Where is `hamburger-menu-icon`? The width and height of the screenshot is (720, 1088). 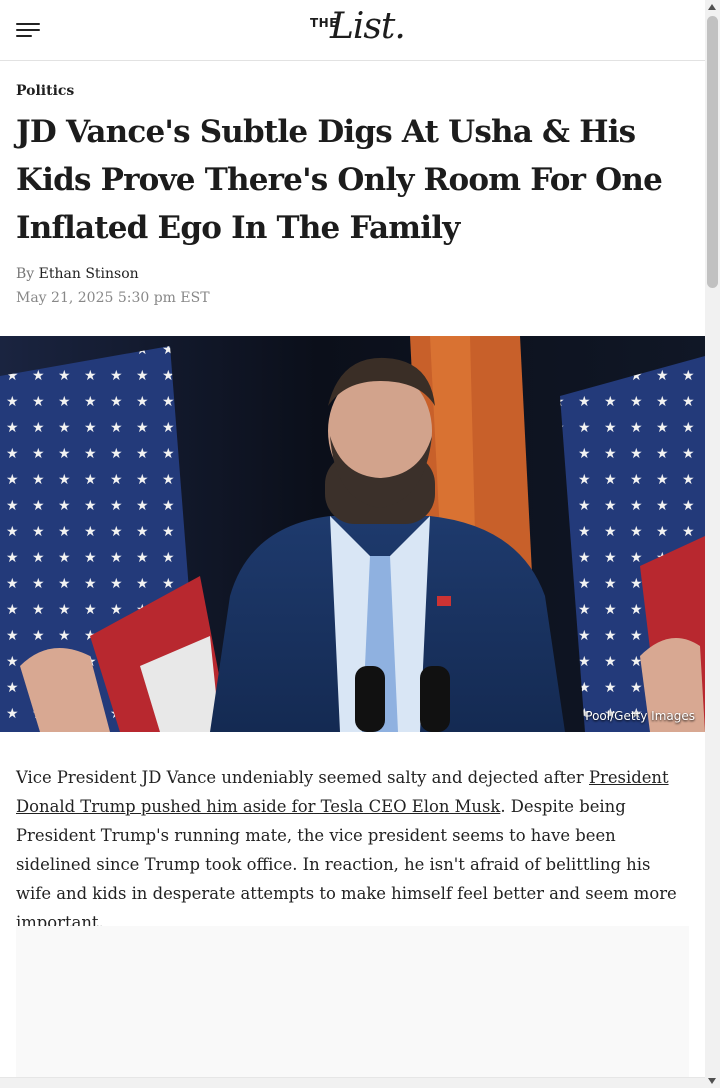
hamburger-menu-icon is located at coordinates (29, 31).